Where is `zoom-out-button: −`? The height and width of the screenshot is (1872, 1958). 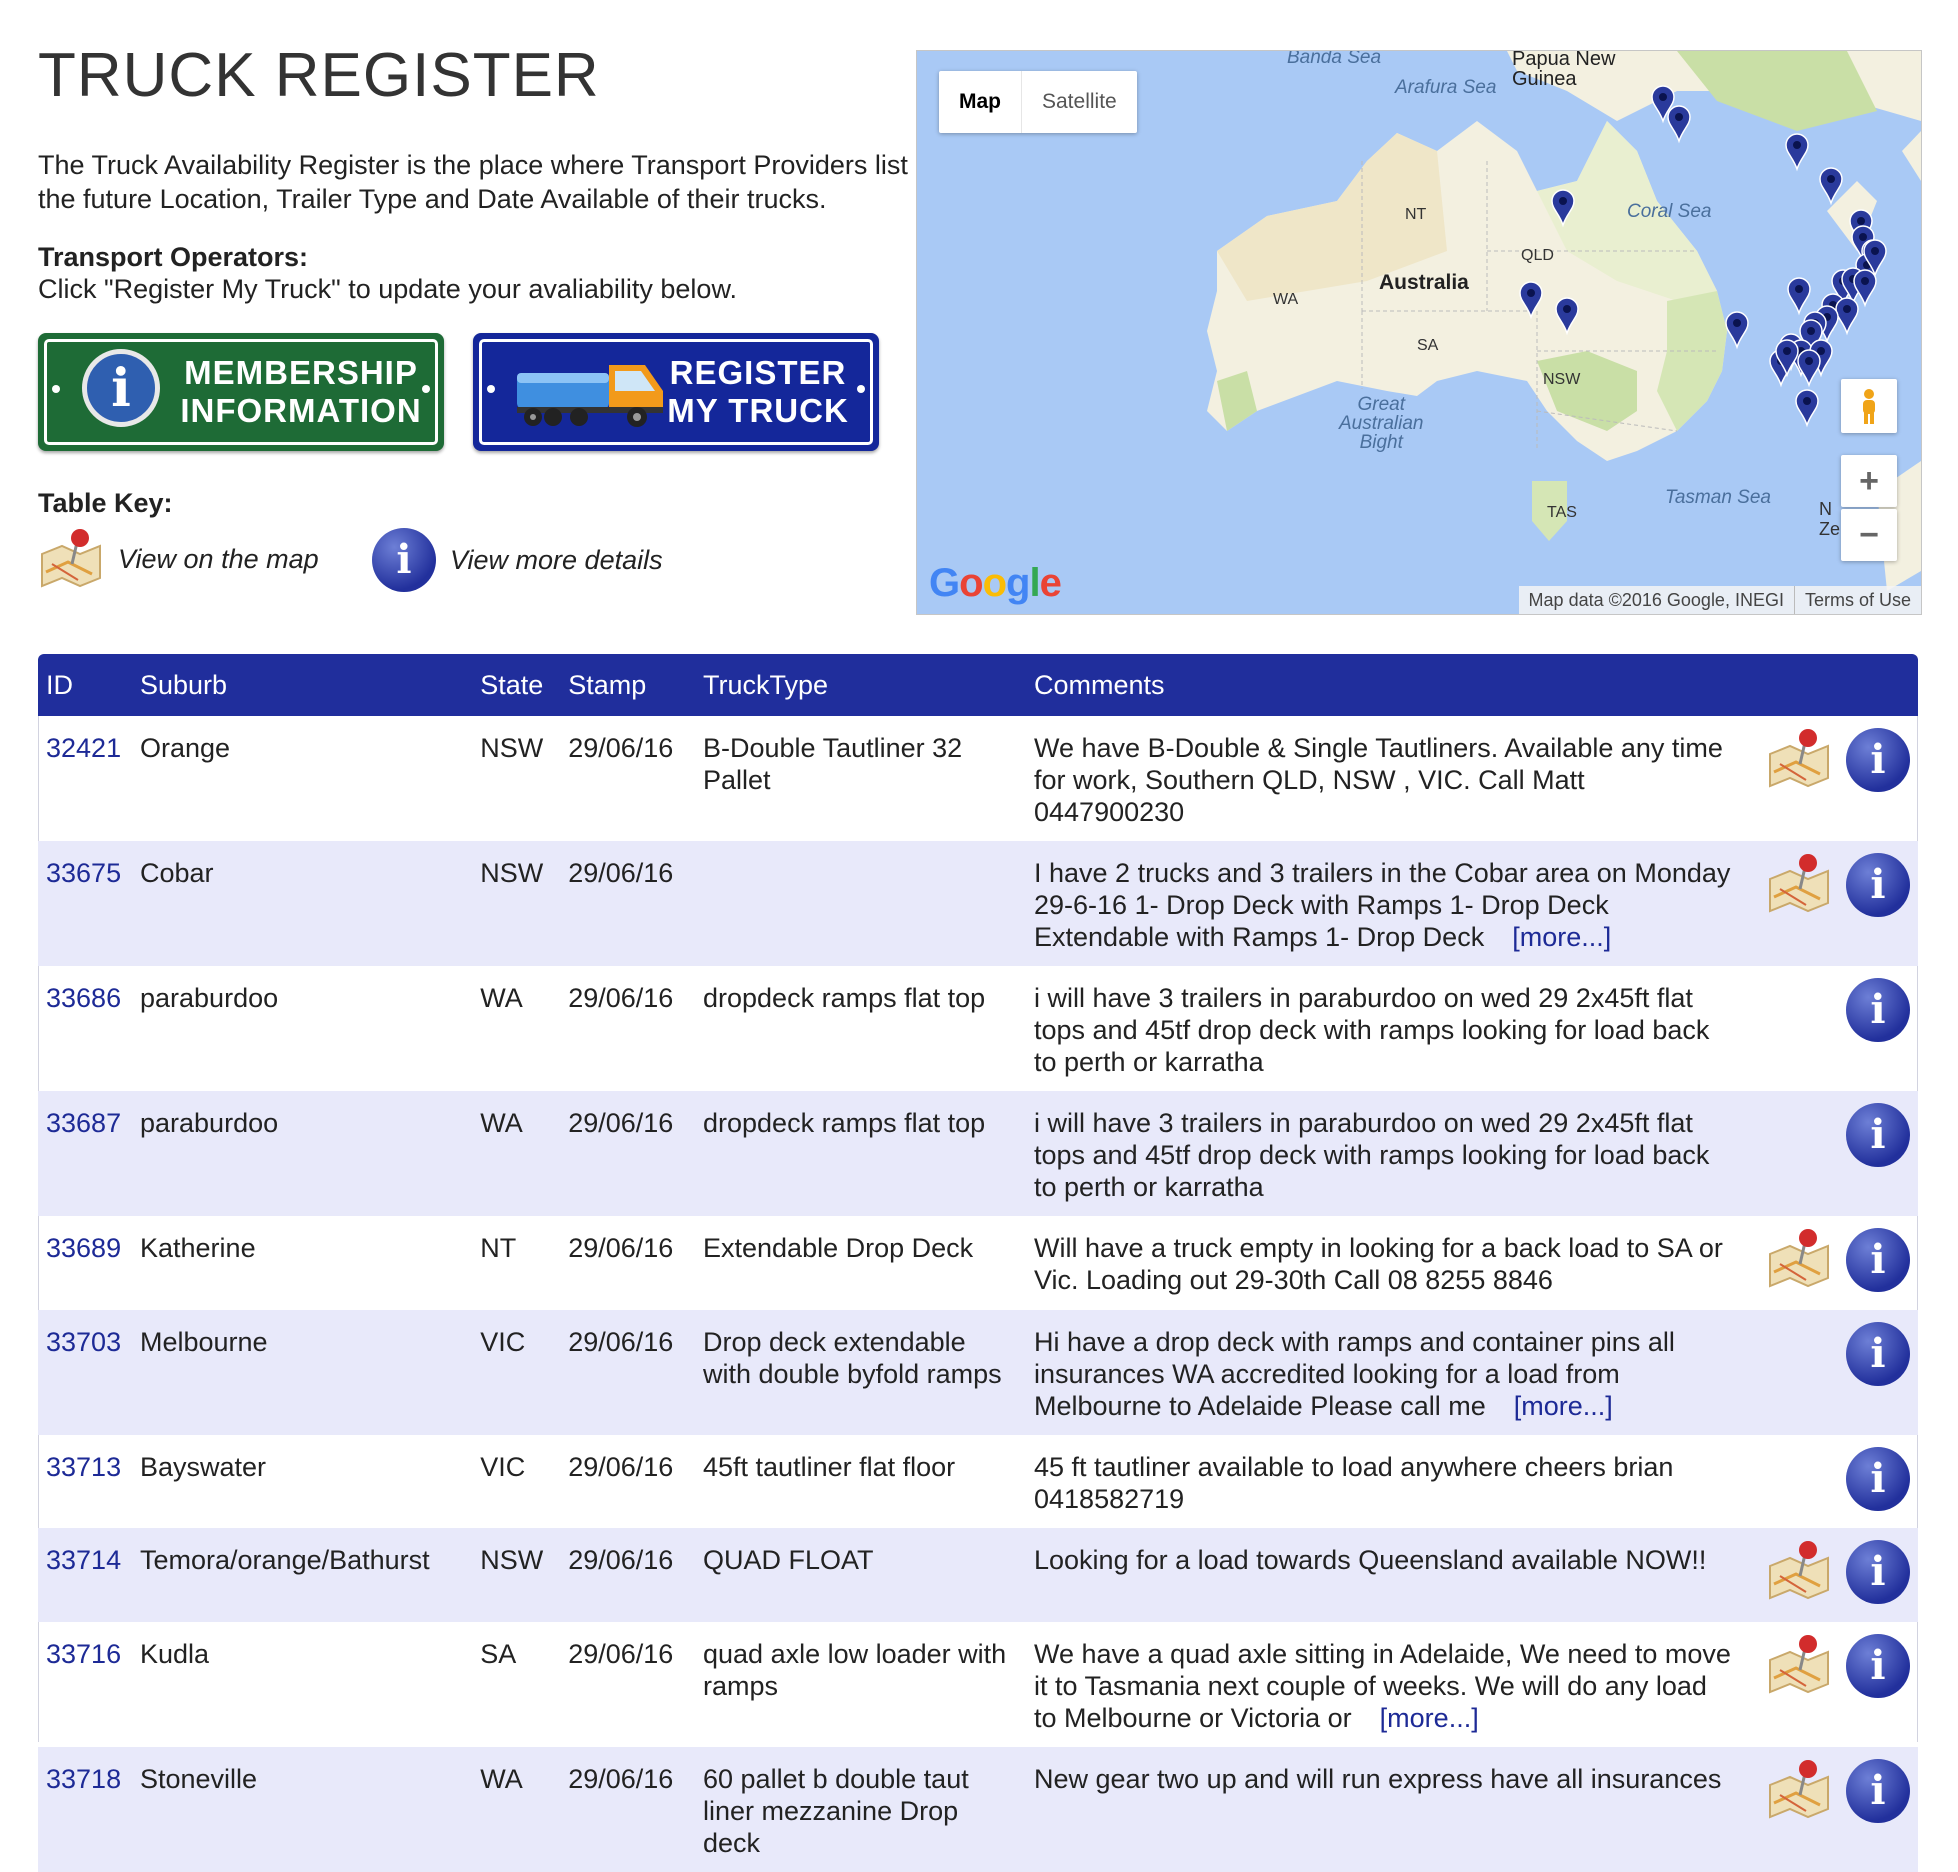 zoom-out-button: − is located at coordinates (1869, 535).